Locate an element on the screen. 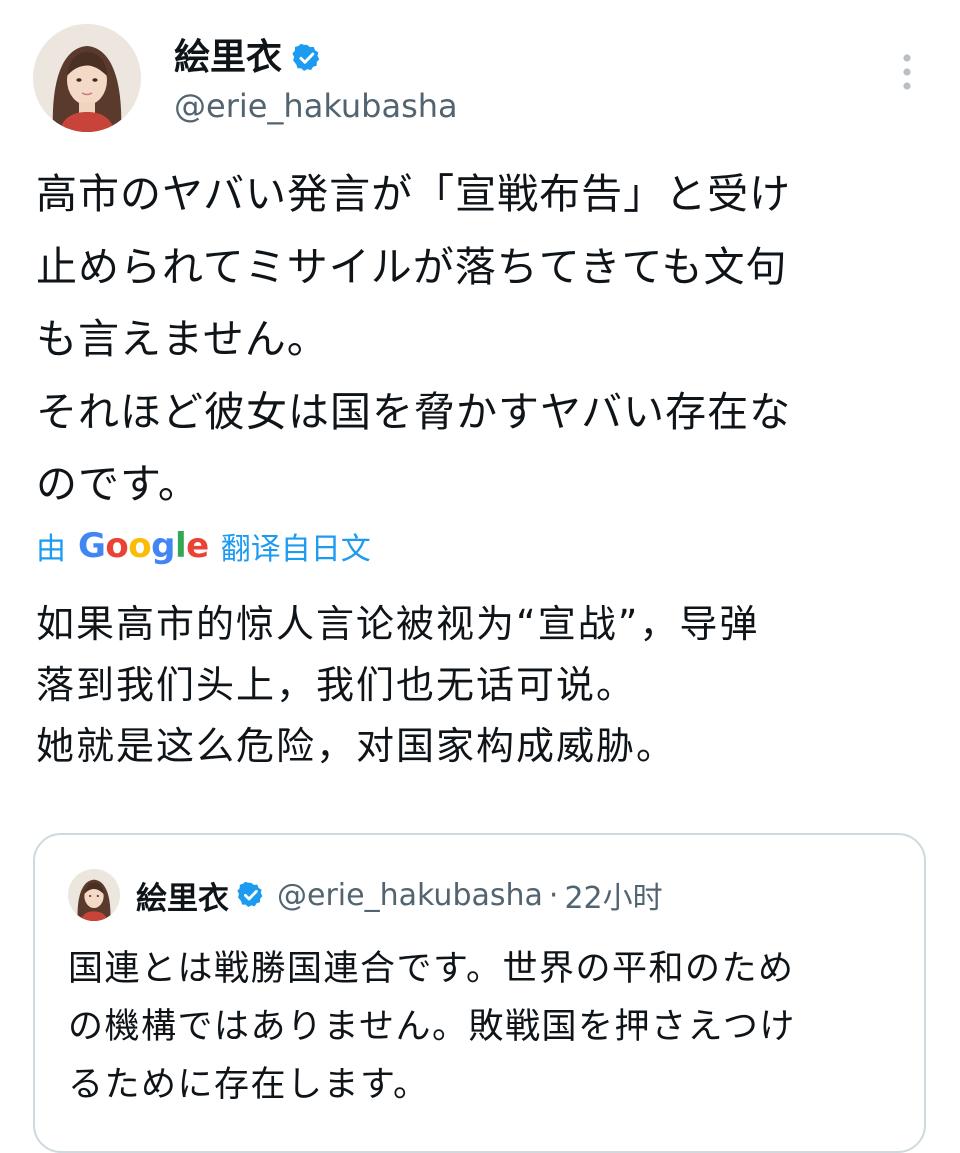 The width and height of the screenshot is (960, 1153). quoted-tweet-header: 絵里衣 @erie_hakubasha · 22小时 is located at coordinates (365, 895).